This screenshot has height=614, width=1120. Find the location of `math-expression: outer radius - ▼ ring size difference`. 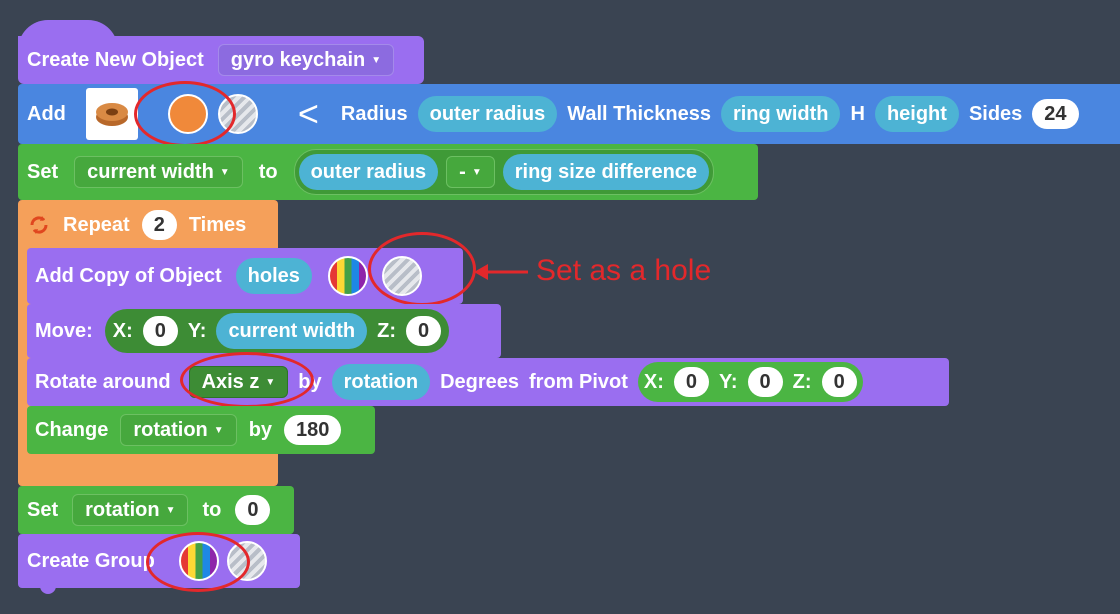

math-expression: outer radius - ▼ ring size difference is located at coordinates (504, 172).